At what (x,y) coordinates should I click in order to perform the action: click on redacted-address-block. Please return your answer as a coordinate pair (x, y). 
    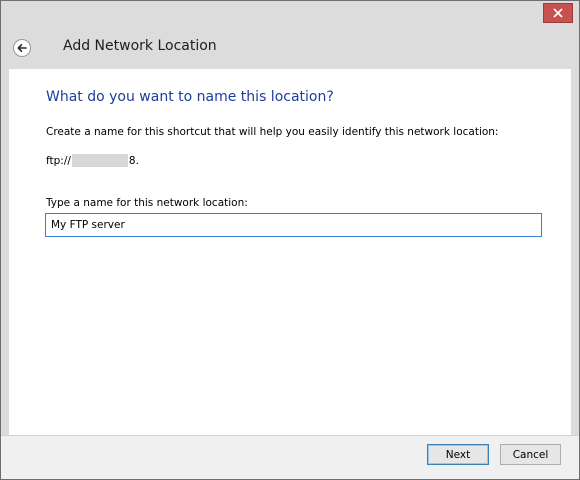
    Looking at the image, I should click on (99, 160).